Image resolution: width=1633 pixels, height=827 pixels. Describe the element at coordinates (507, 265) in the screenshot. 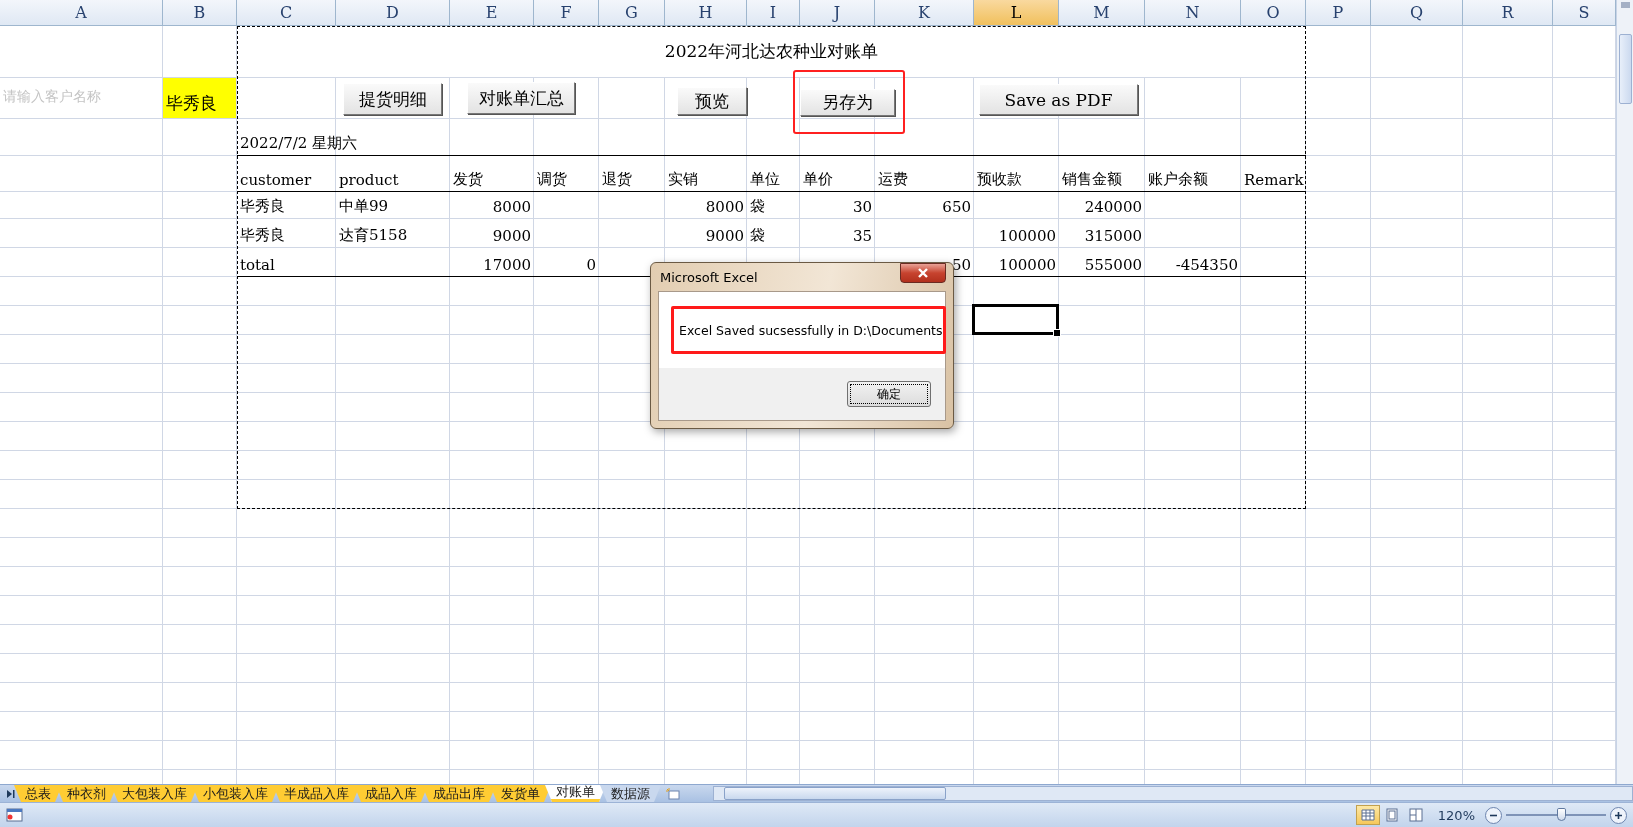

I see `table-cell: 17000` at that location.